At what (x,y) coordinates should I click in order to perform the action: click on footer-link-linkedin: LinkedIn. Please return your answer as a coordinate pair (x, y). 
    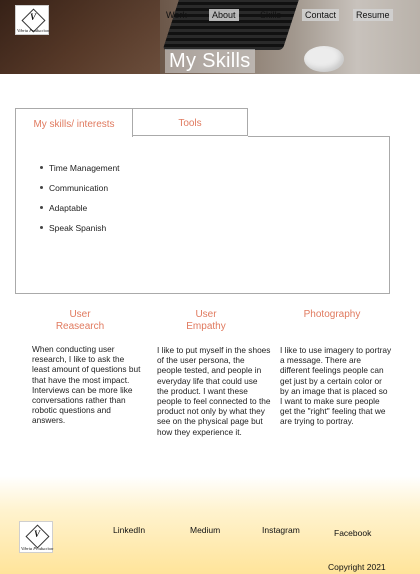
    Looking at the image, I should click on (129, 530).